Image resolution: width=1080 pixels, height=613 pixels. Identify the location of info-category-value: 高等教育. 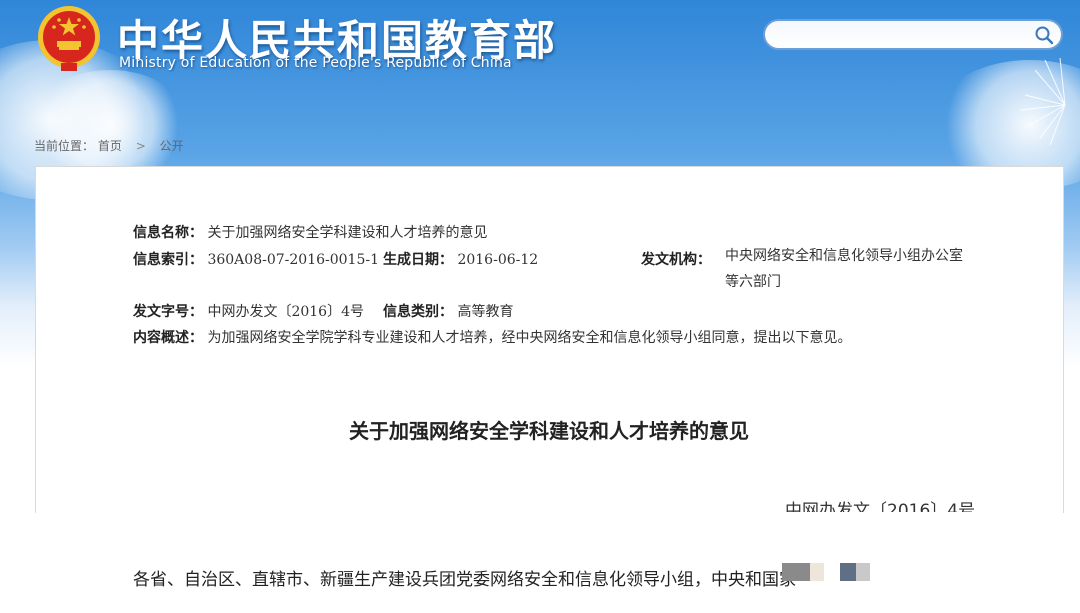
(485, 312).